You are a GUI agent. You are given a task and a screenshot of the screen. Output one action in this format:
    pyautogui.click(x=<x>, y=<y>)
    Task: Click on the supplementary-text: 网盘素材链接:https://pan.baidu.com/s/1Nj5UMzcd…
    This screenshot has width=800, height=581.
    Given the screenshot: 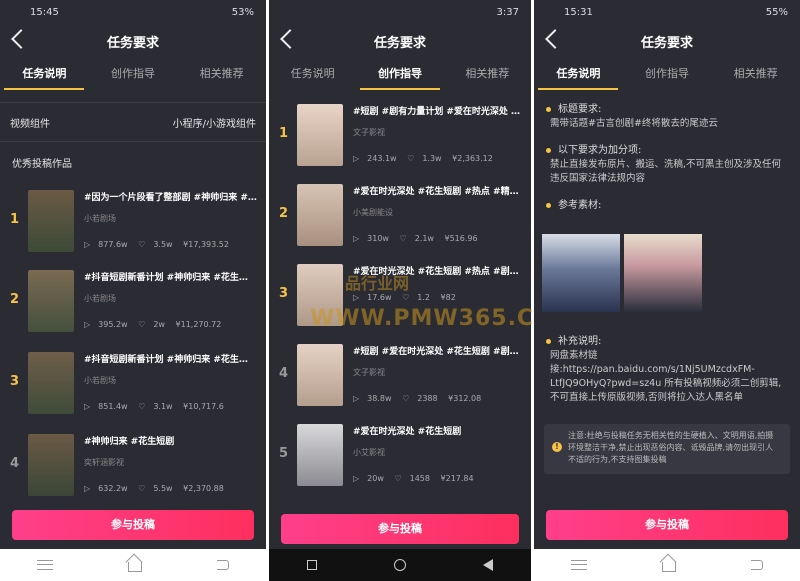 What is the action you would take?
    pyautogui.click(x=666, y=376)
    